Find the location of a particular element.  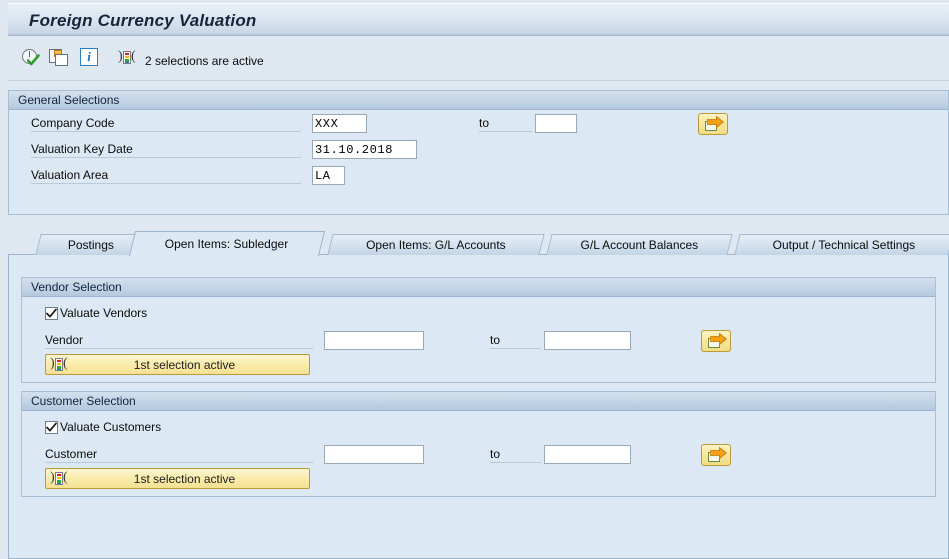

multiple-selection-button-vendor is located at coordinates (716, 341).